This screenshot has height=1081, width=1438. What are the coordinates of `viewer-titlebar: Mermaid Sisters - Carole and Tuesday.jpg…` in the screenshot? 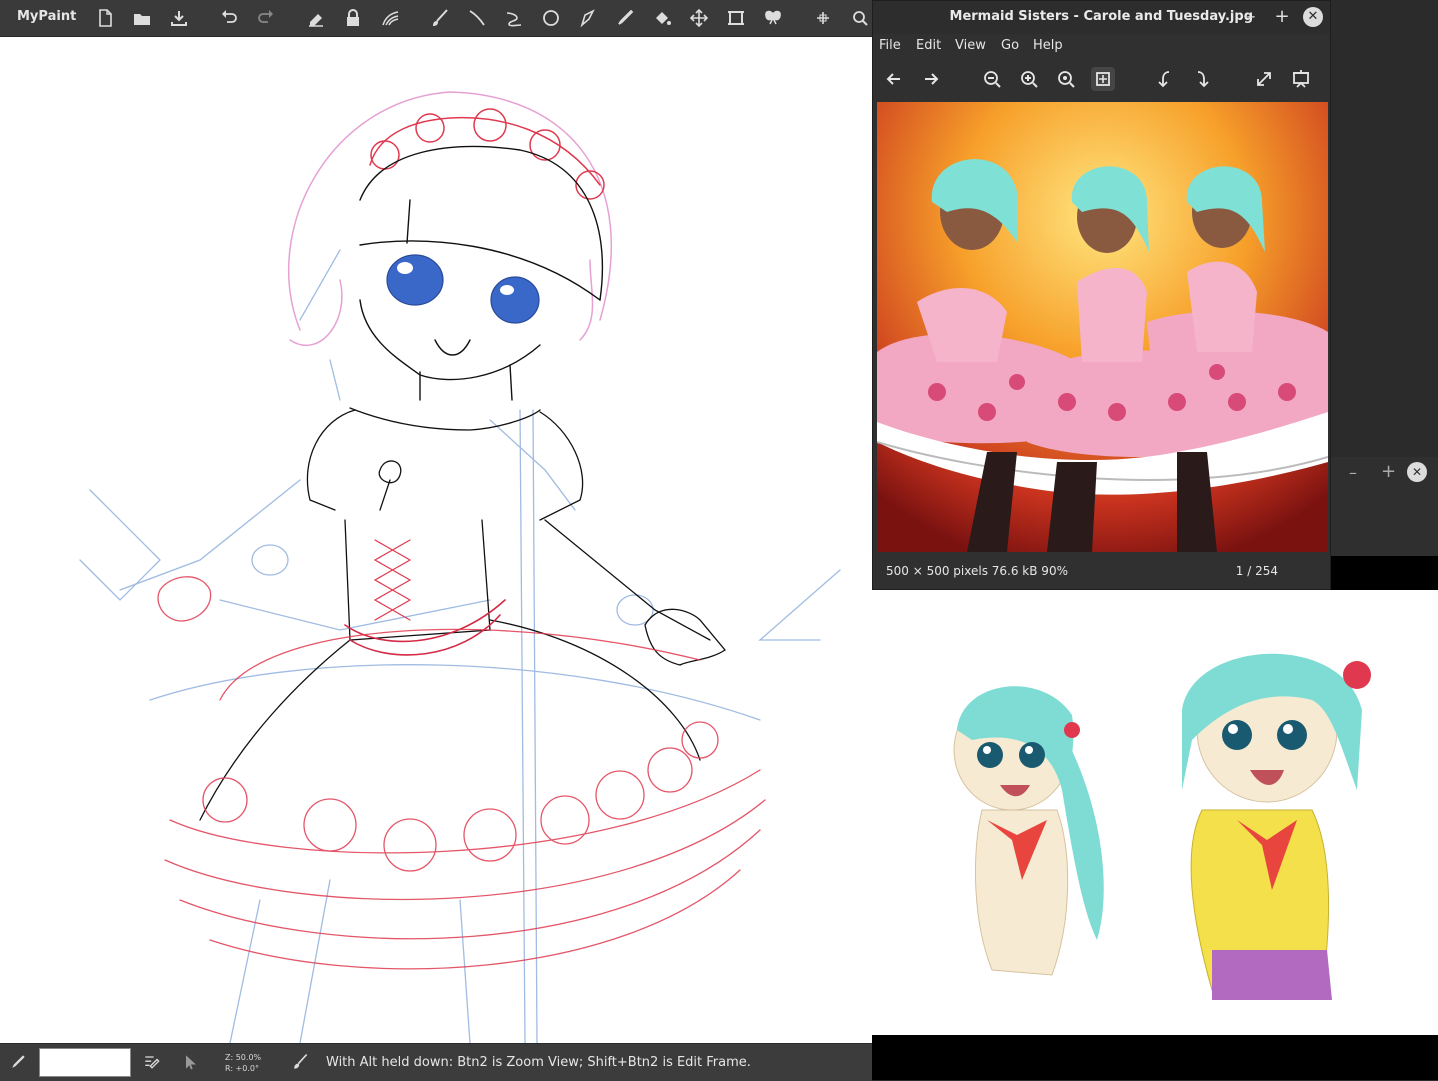 It's located at (1101, 17).